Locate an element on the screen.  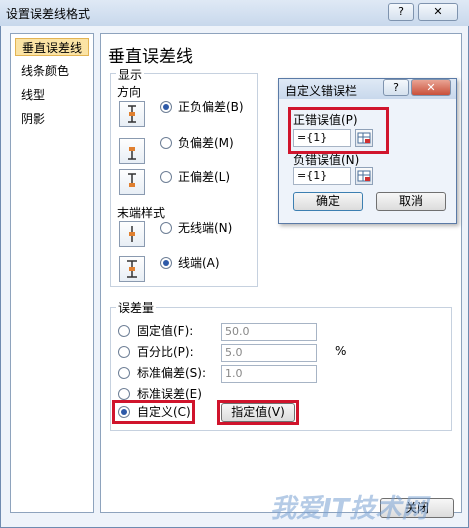
direction-minus-radio is located at coordinates (166, 143).